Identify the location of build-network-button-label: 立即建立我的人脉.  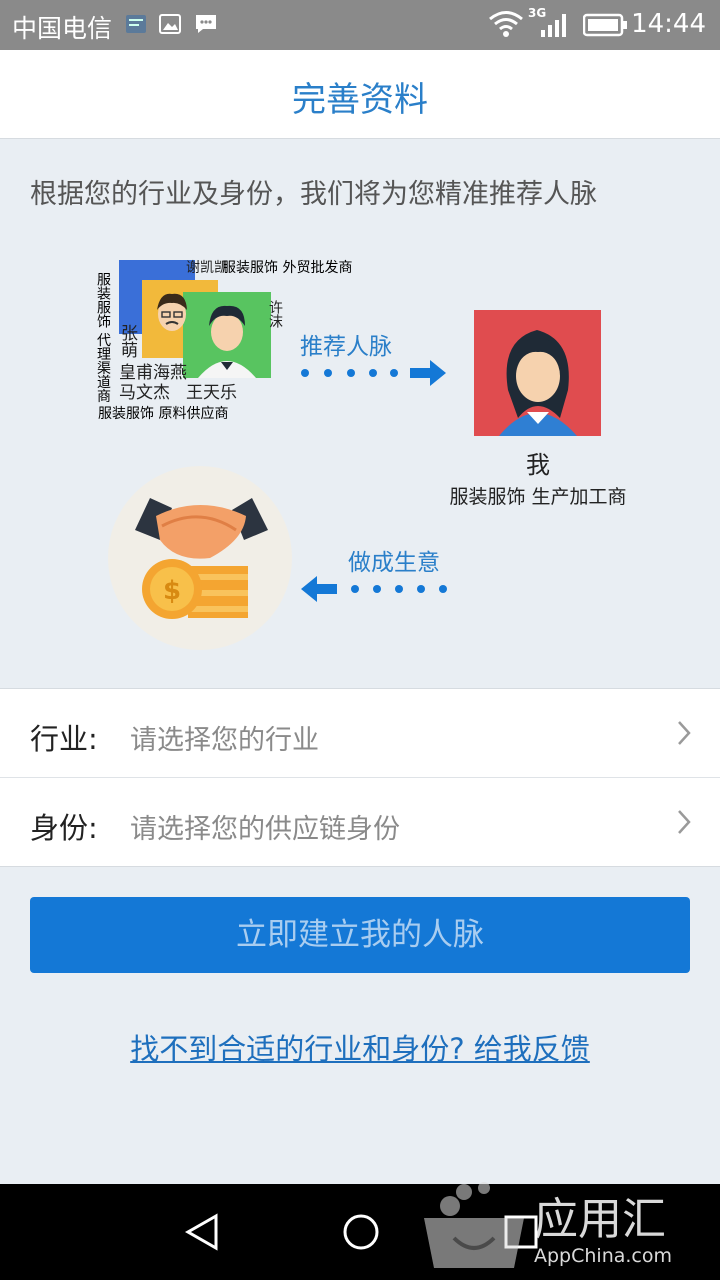
(360, 935).